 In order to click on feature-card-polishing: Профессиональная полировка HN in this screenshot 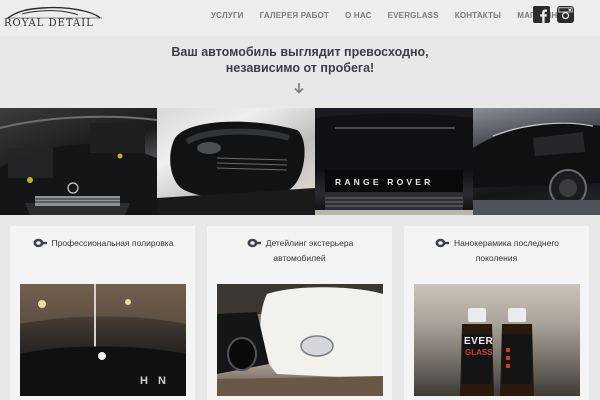, I will do `click(102, 313)`.